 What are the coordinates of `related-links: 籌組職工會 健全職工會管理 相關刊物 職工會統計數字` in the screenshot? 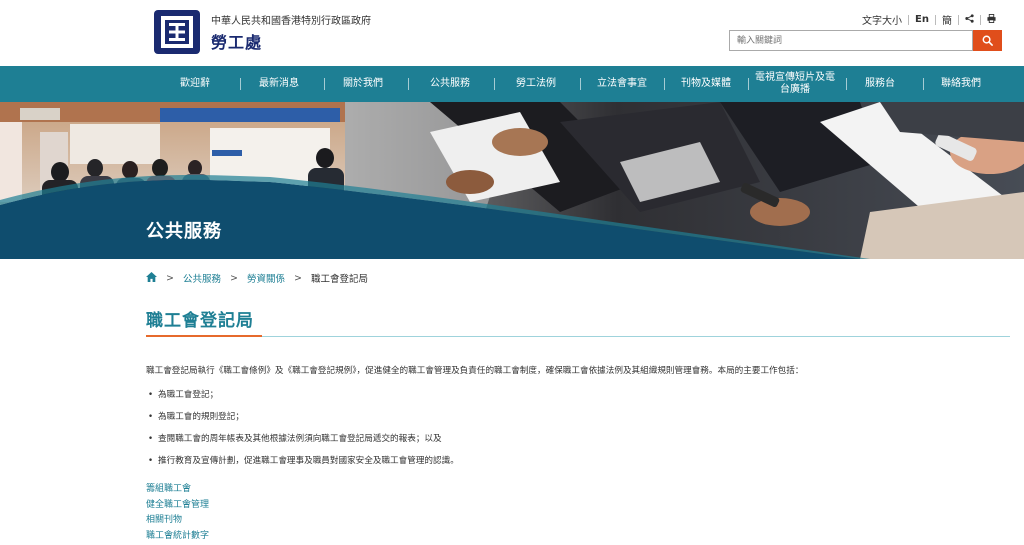 It's located at (177, 513).